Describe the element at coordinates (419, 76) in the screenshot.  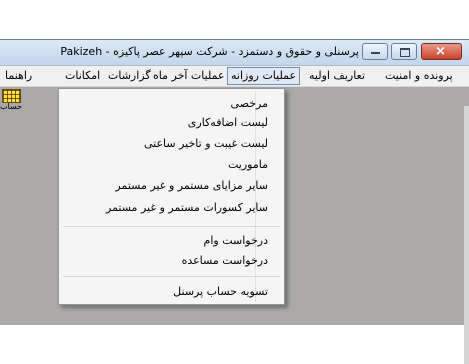
I see `menu-file-security: پرونده و امنیت` at that location.